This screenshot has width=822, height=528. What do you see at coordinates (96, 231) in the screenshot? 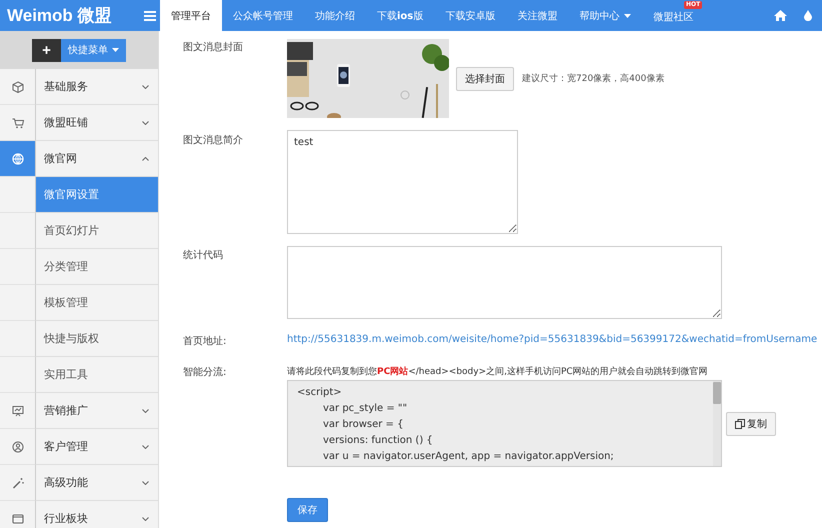
I see `submenu-item: 首页幻灯片` at bounding box center [96, 231].